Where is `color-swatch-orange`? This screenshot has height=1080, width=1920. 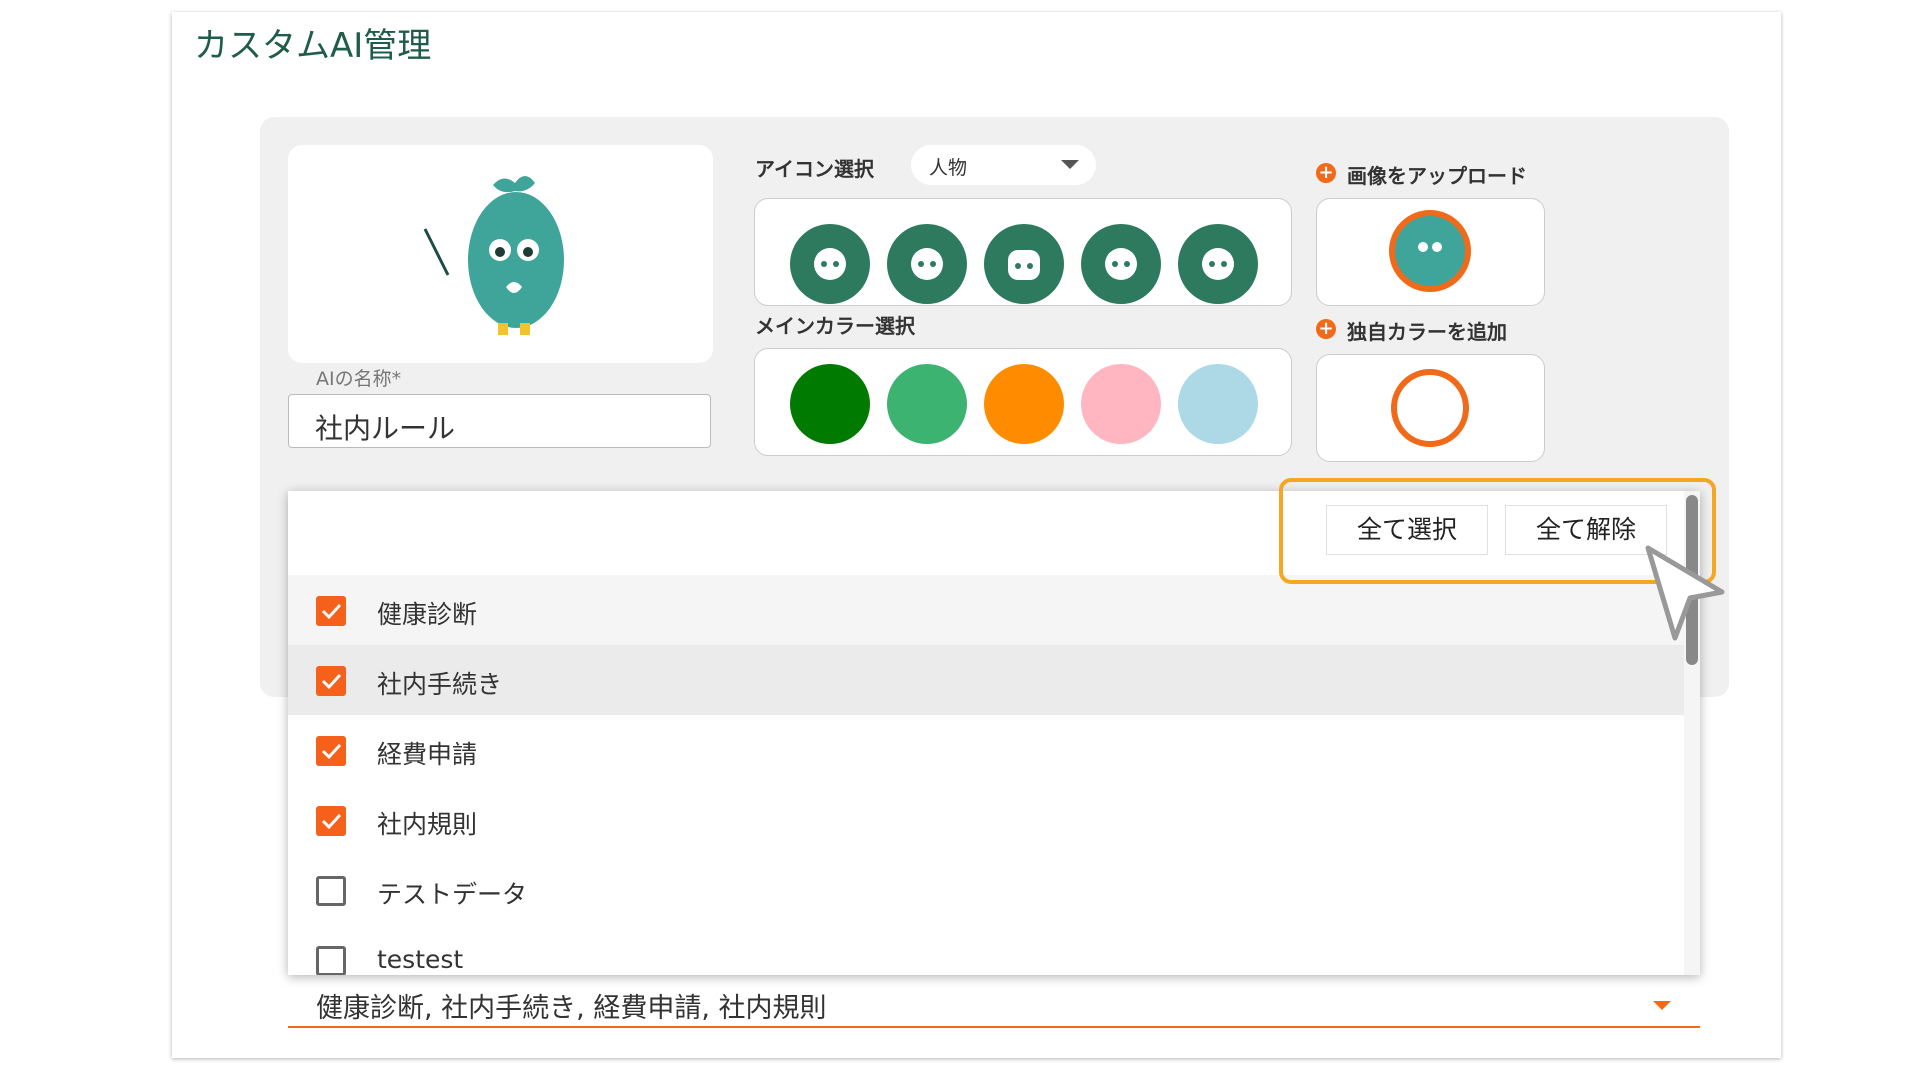
color-swatch-orange is located at coordinates (1024, 404).